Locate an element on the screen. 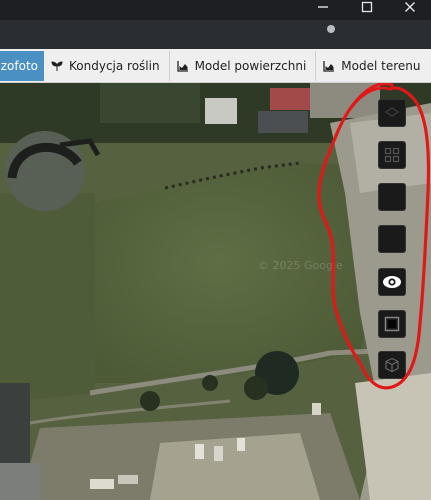  maximize-button is located at coordinates (367, 10).